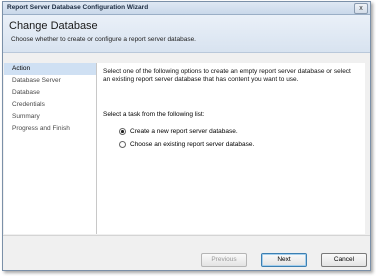 The height and width of the screenshot is (276, 376). Describe the element at coordinates (224, 260) in the screenshot. I see `previous-button: Previous` at that location.